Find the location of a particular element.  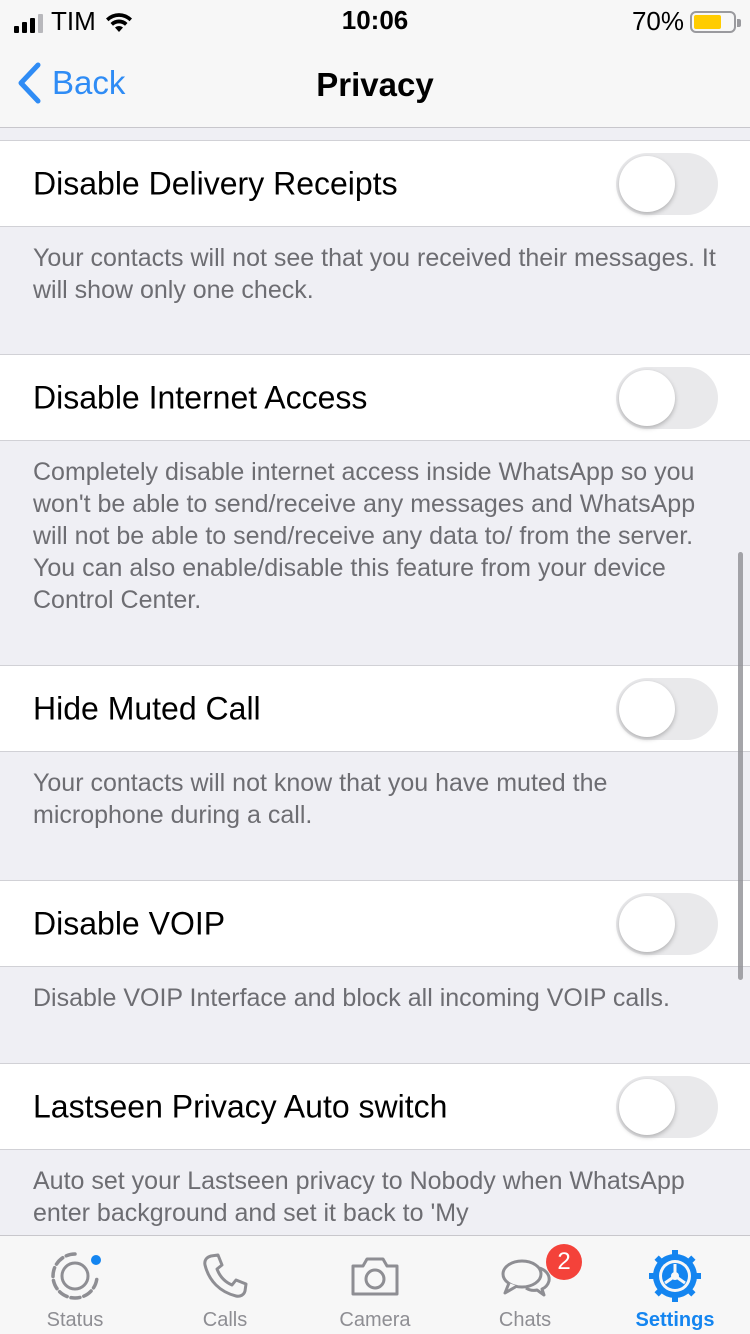

tab-calls: Calls is located at coordinates (225, 1285).